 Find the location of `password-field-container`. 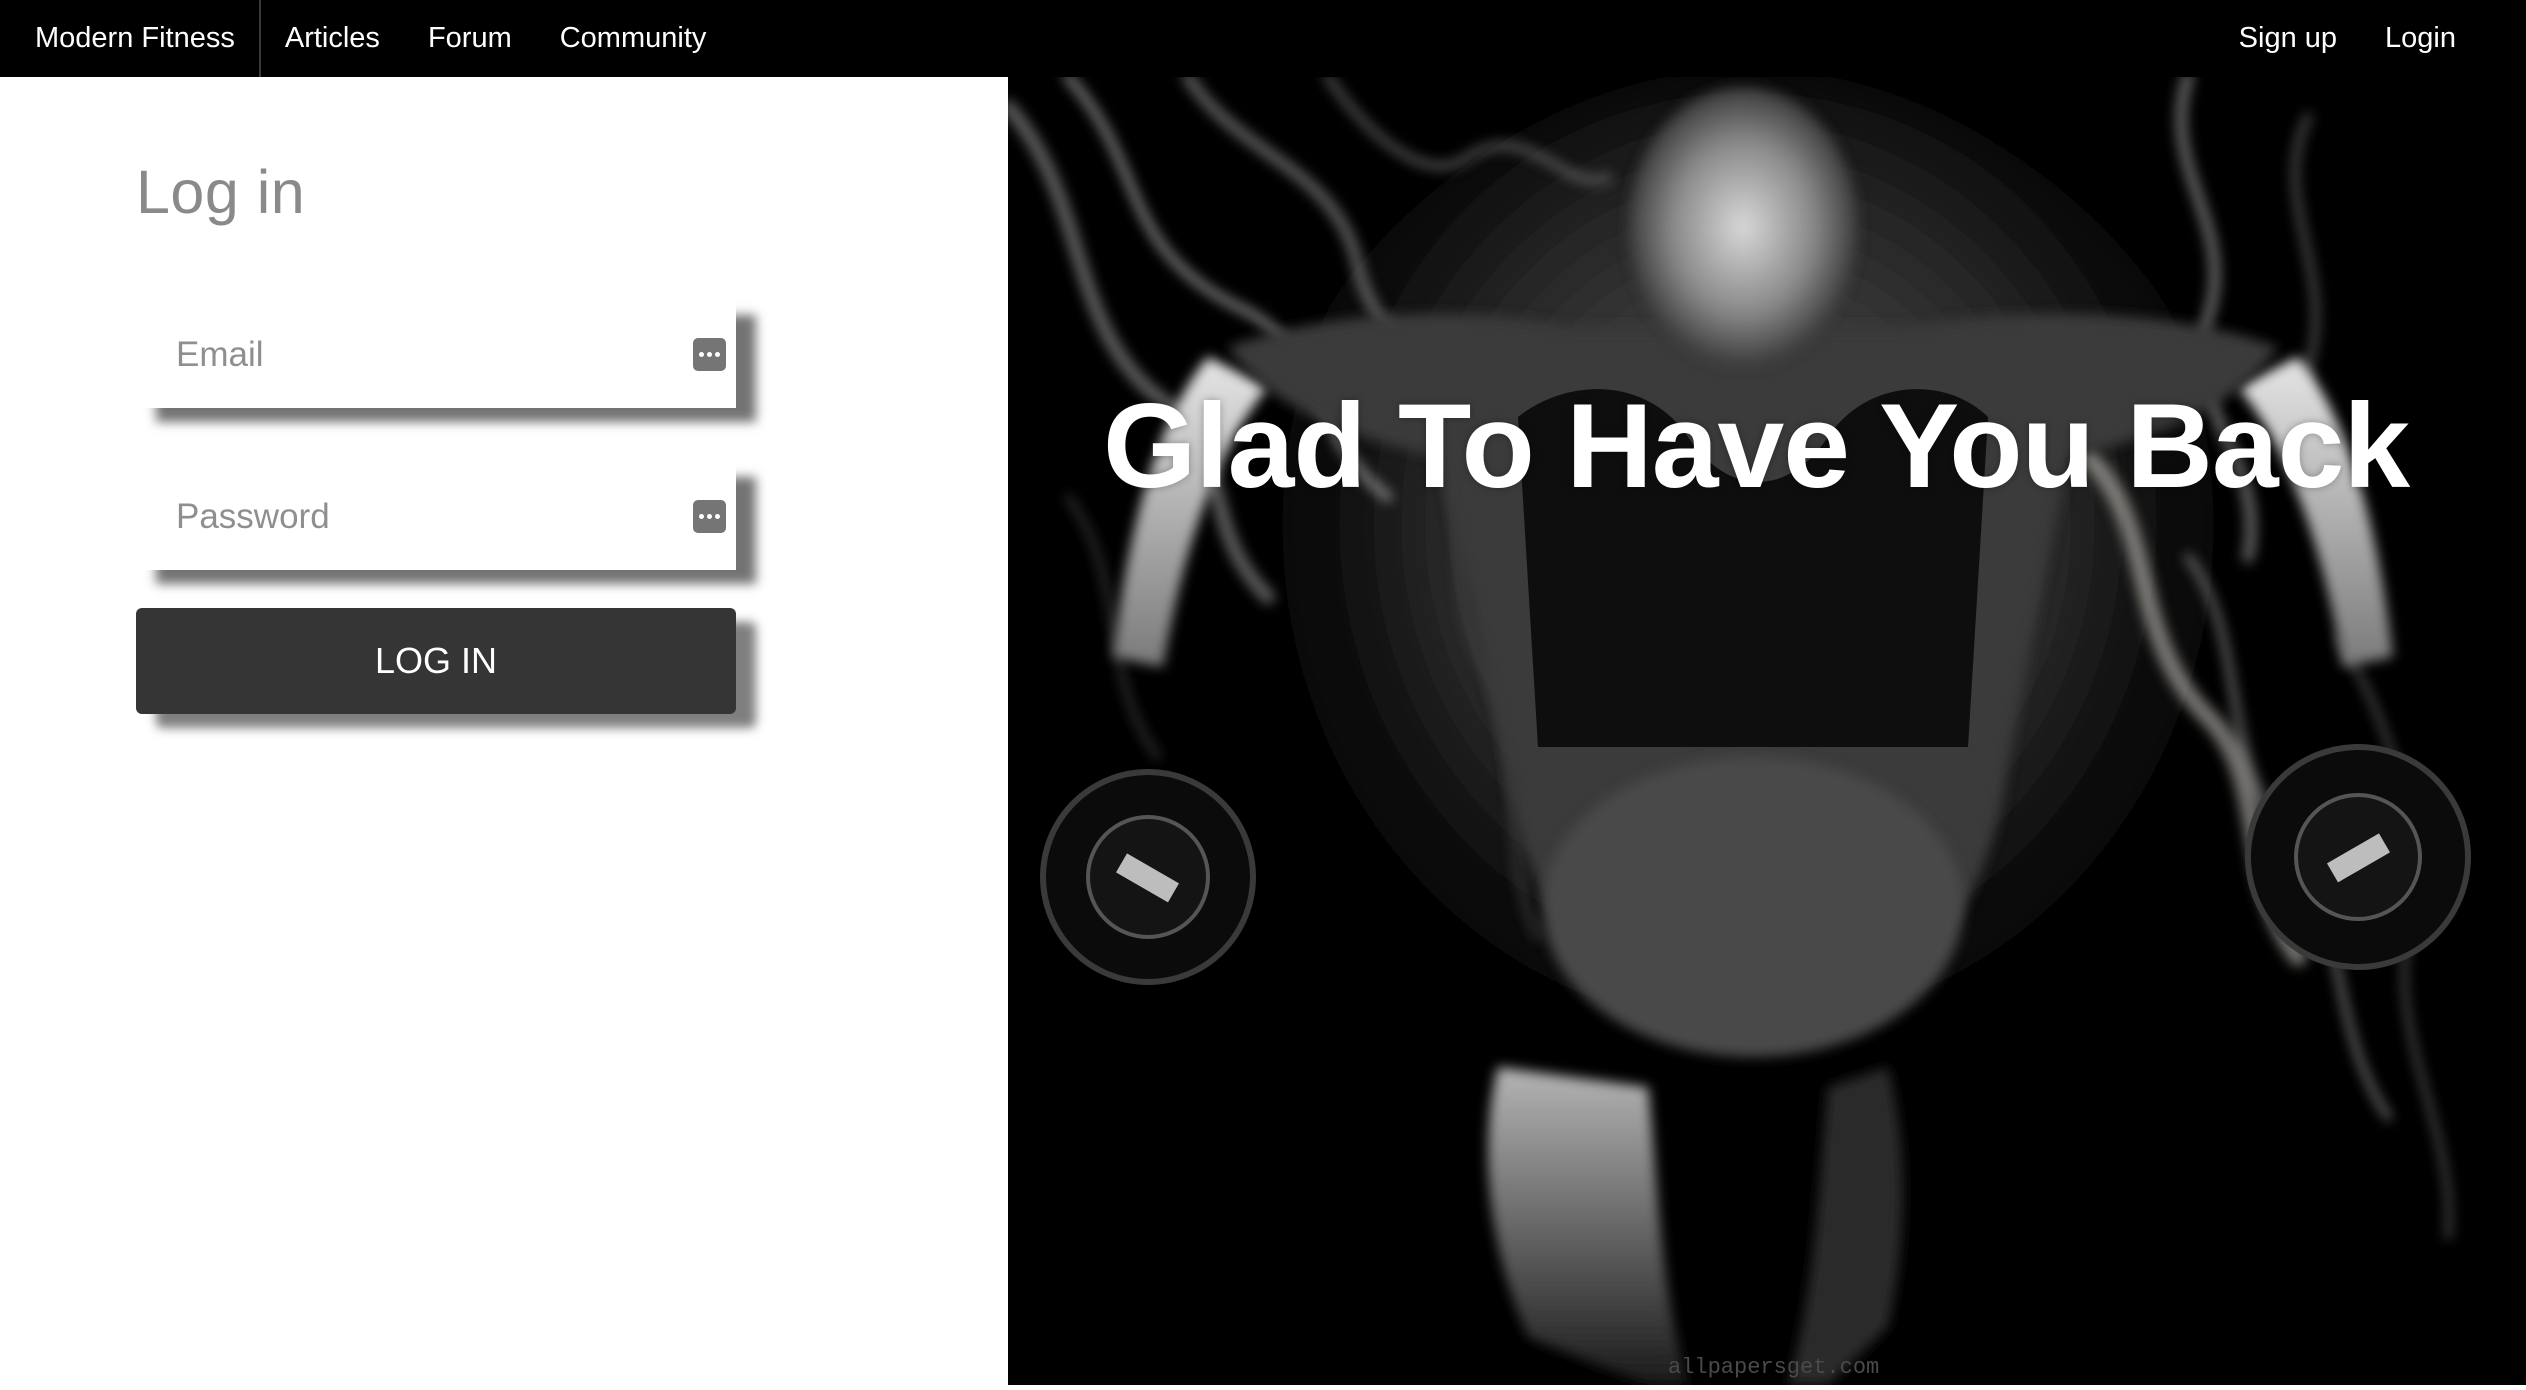

password-field-container is located at coordinates (436, 516).